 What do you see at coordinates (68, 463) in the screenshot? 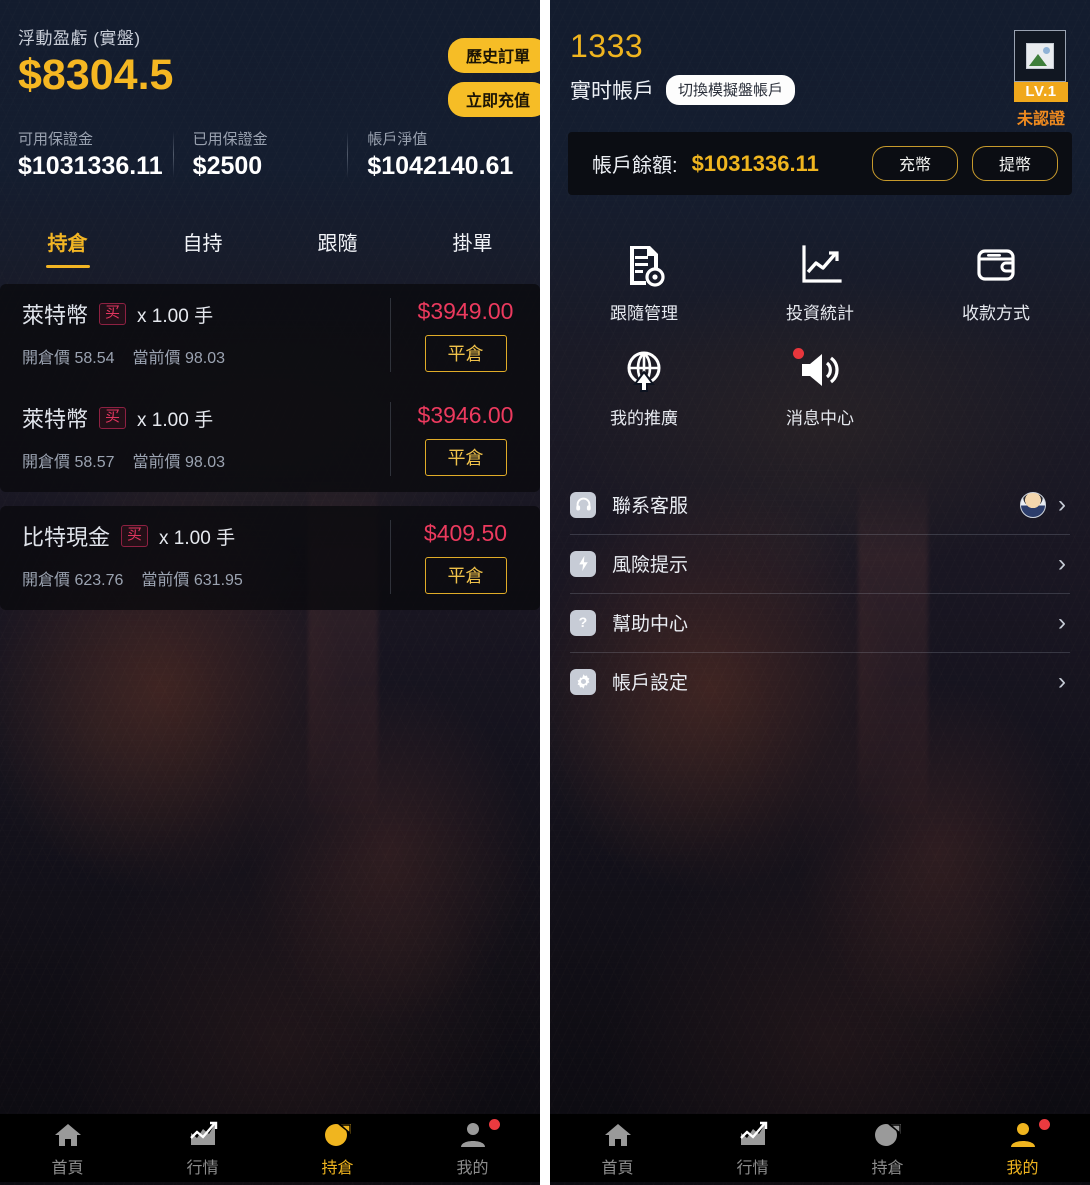
I see `open-price: 開倉價 58.57` at bounding box center [68, 463].